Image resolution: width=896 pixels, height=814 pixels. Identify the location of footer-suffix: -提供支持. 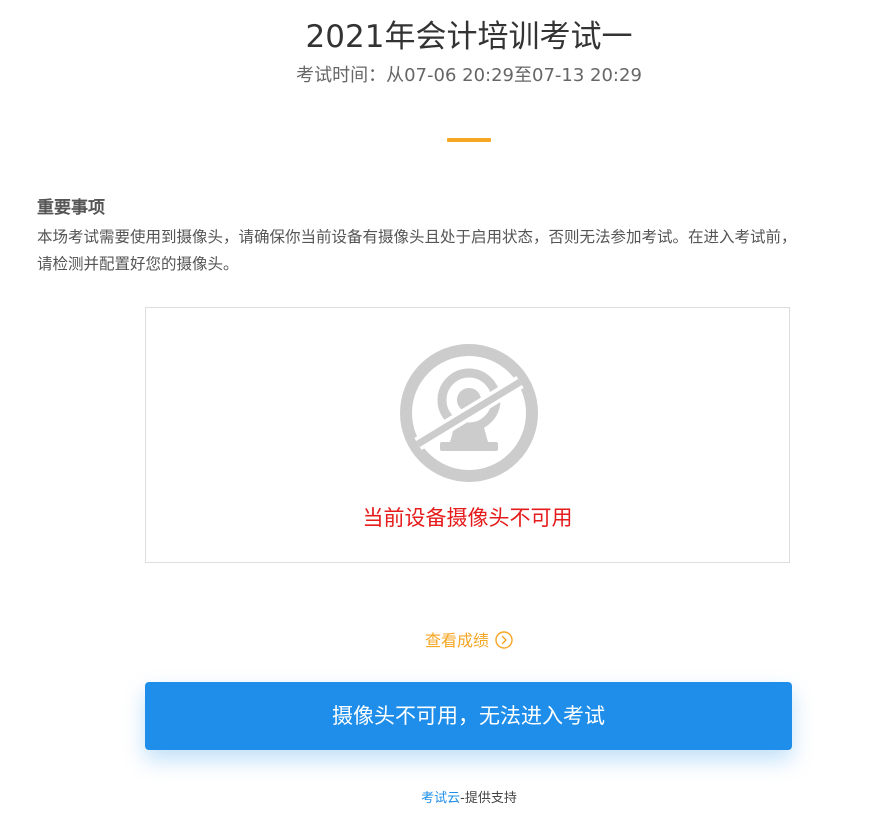
(488, 798).